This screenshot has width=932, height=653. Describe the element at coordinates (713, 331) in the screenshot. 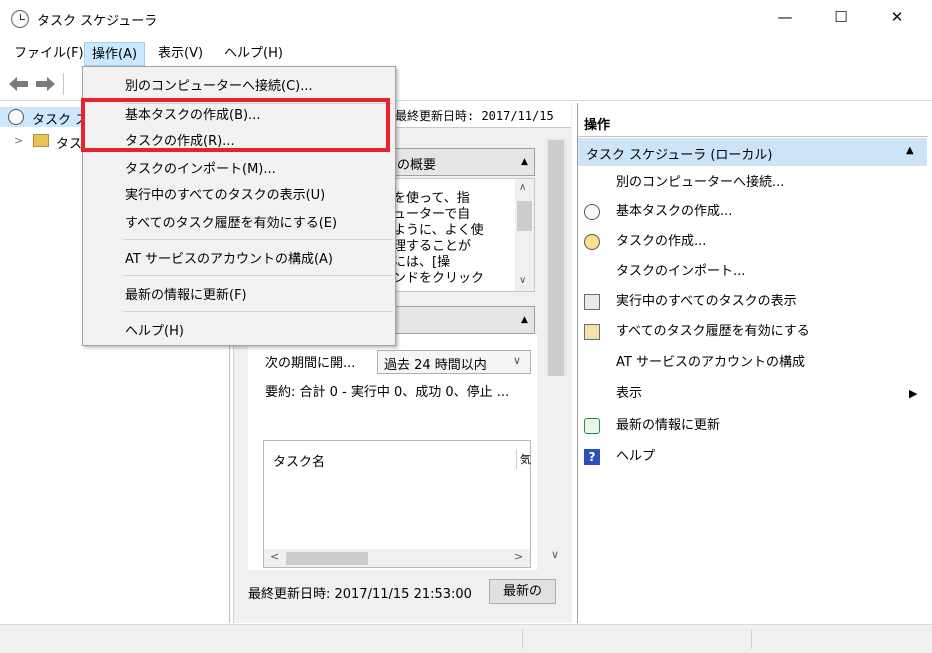

I see `action-label: すべてのタスク履歴を有効にする` at that location.